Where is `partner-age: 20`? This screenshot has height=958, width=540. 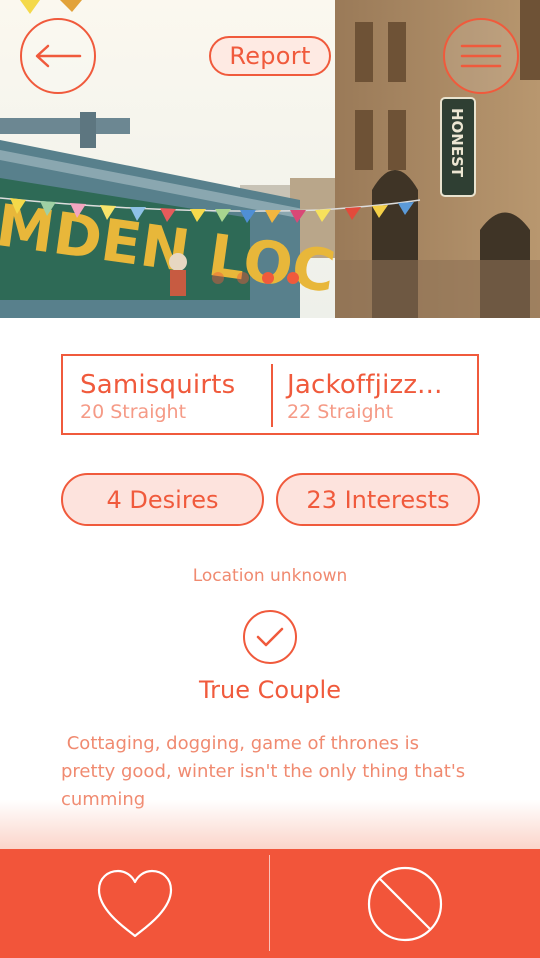 partner-age: 20 is located at coordinates (92, 412).